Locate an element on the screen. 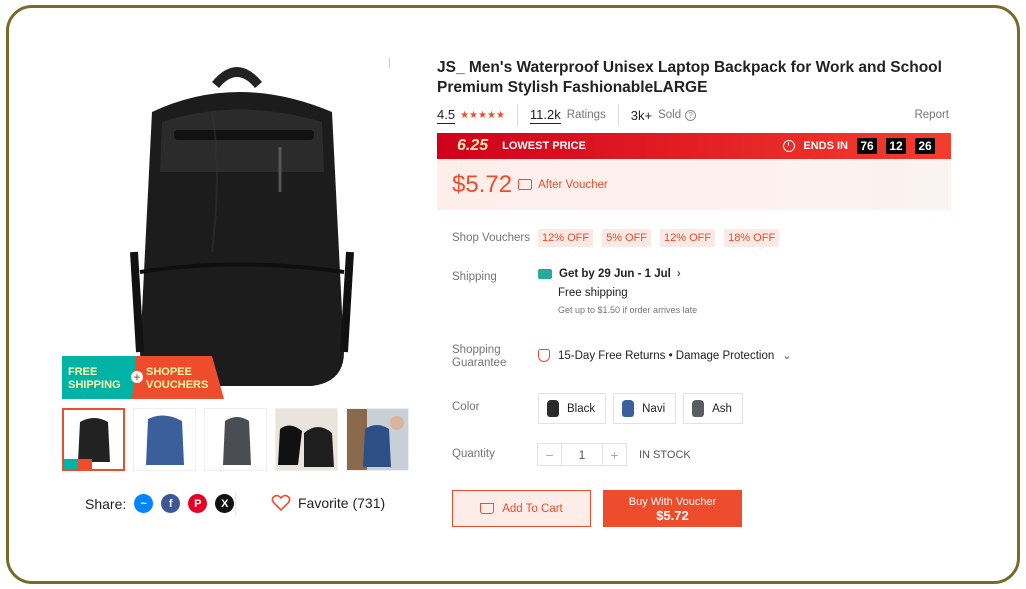  svg-text: VOUCHERS is located at coordinates (177, 385).